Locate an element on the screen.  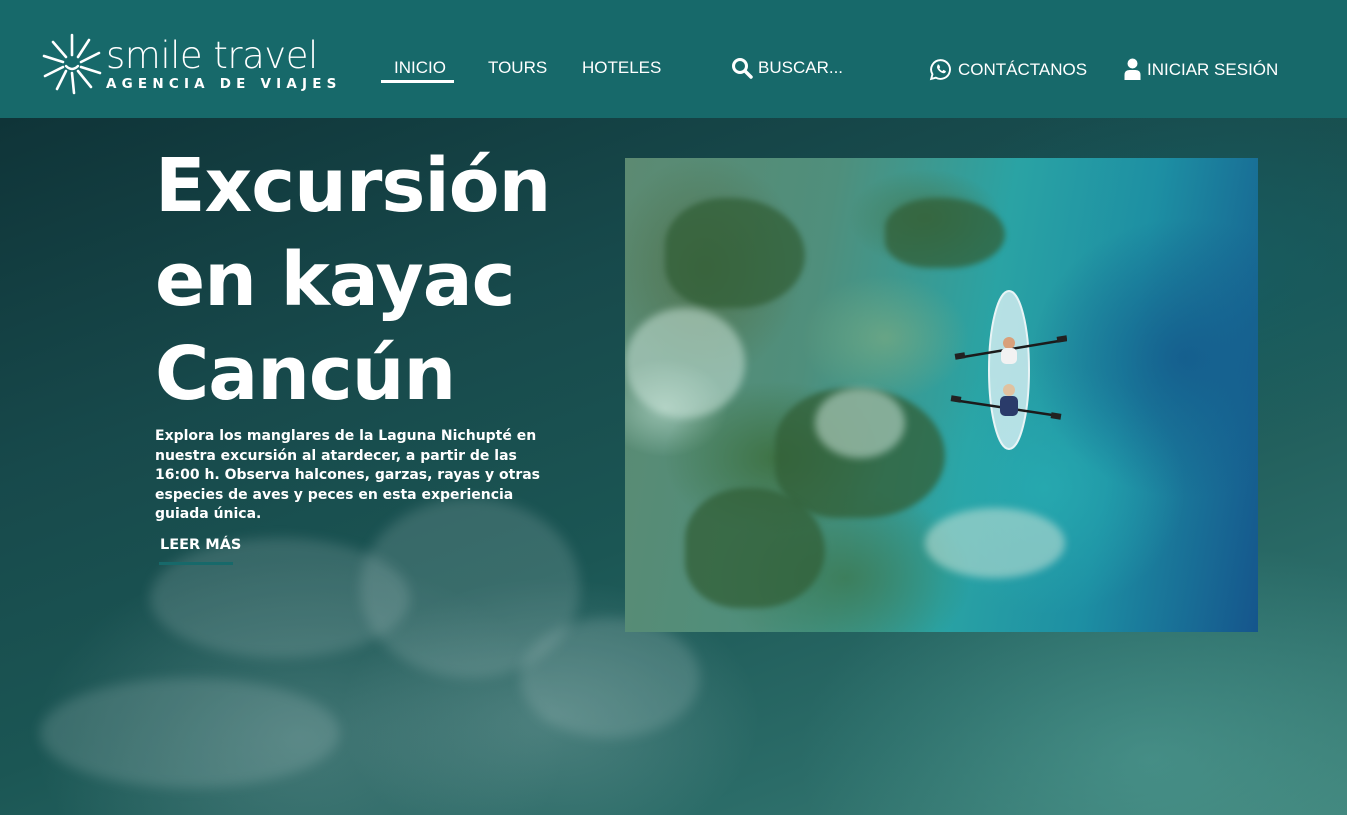
hero-title-line: en kayac is located at coordinates (335, 280).